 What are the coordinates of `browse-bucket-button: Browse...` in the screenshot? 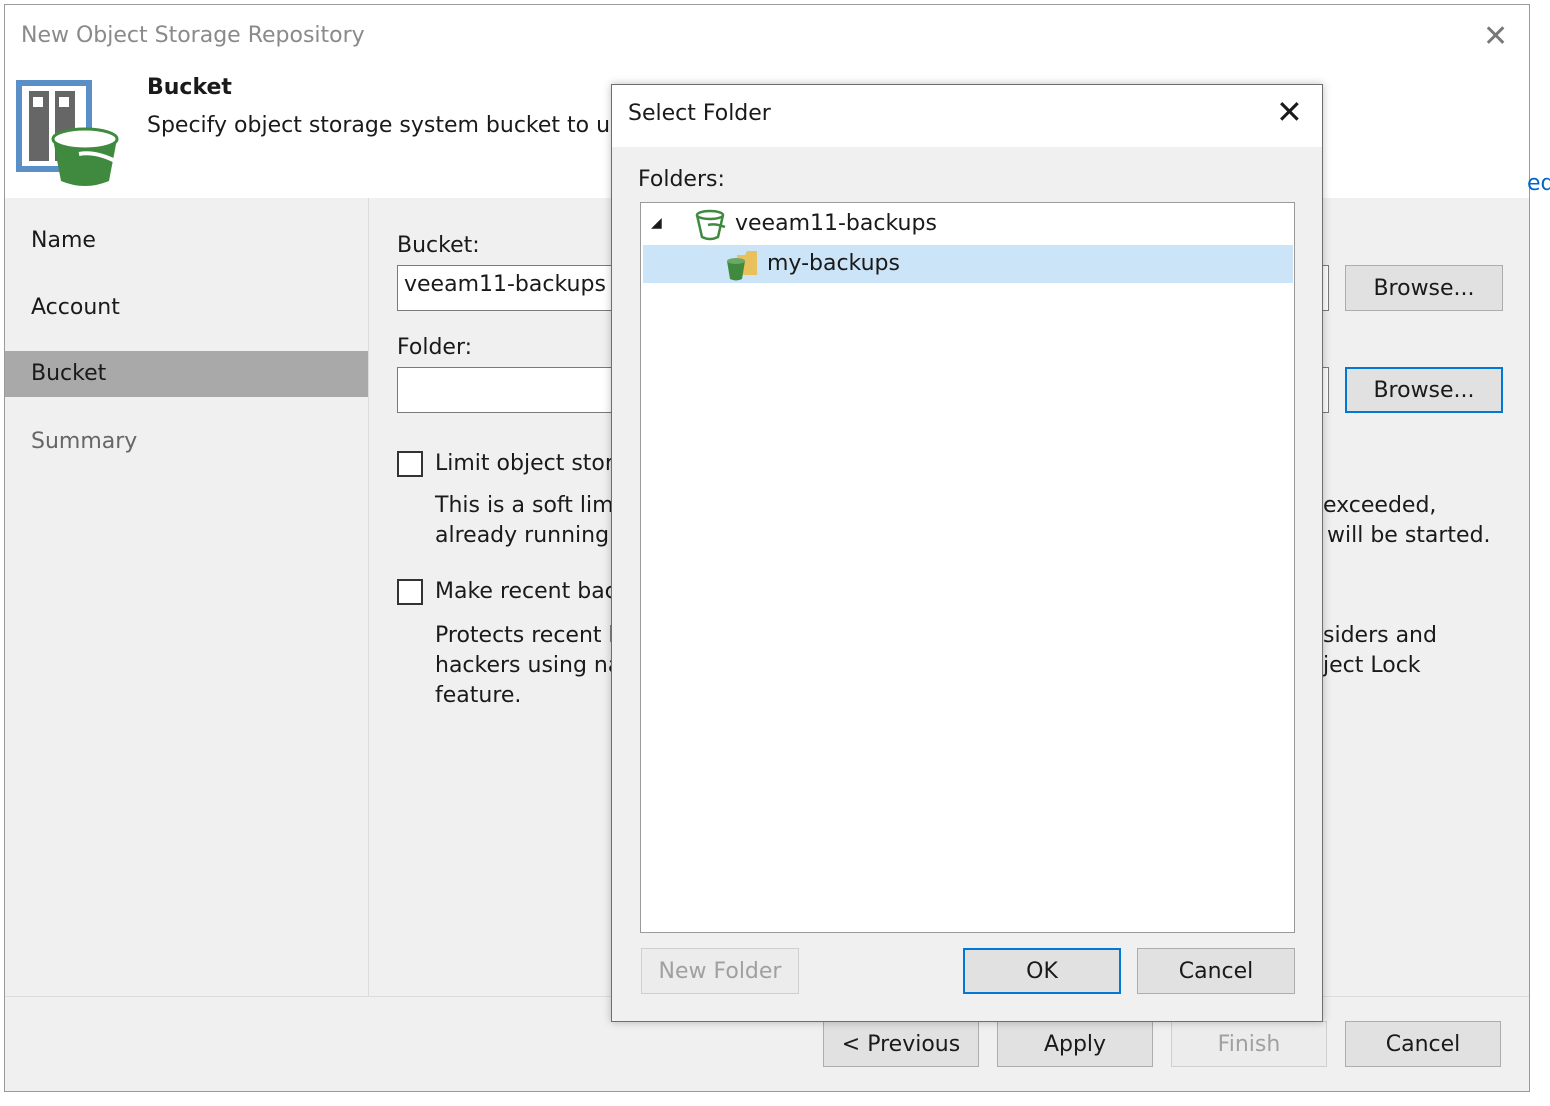 It's located at (1424, 288).